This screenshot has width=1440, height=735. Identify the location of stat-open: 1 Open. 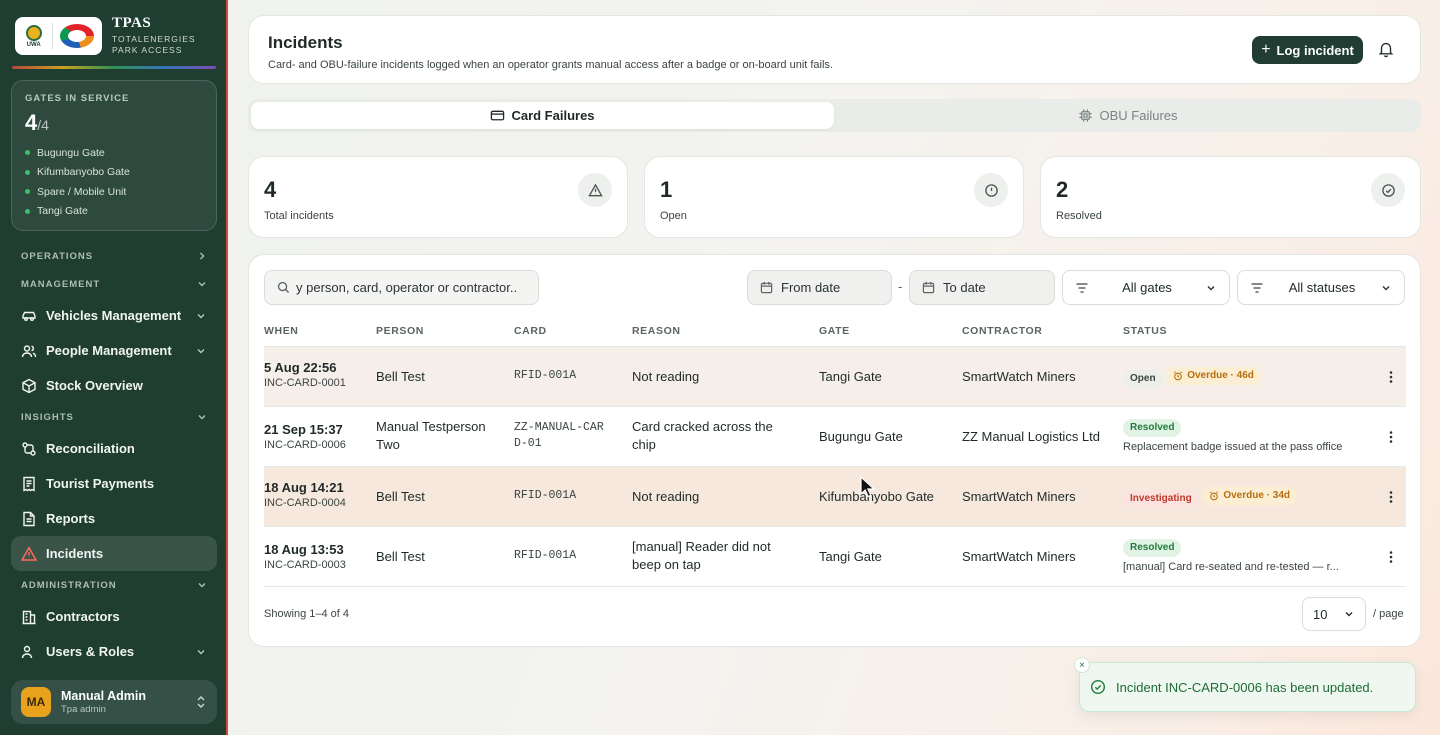
(834, 197).